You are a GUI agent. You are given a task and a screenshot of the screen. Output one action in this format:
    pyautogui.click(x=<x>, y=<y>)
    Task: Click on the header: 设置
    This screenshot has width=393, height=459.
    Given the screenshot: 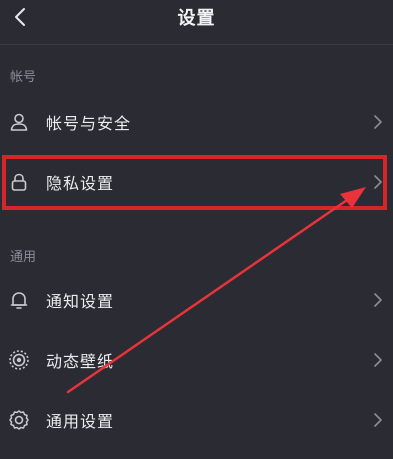 What is the action you would take?
    pyautogui.click(x=196, y=18)
    